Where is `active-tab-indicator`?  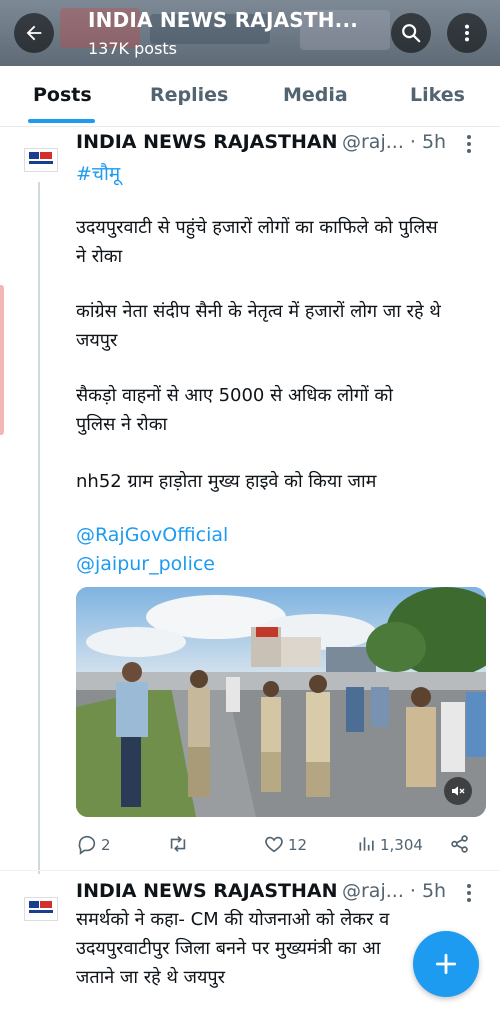
active-tab-indicator is located at coordinates (61, 121).